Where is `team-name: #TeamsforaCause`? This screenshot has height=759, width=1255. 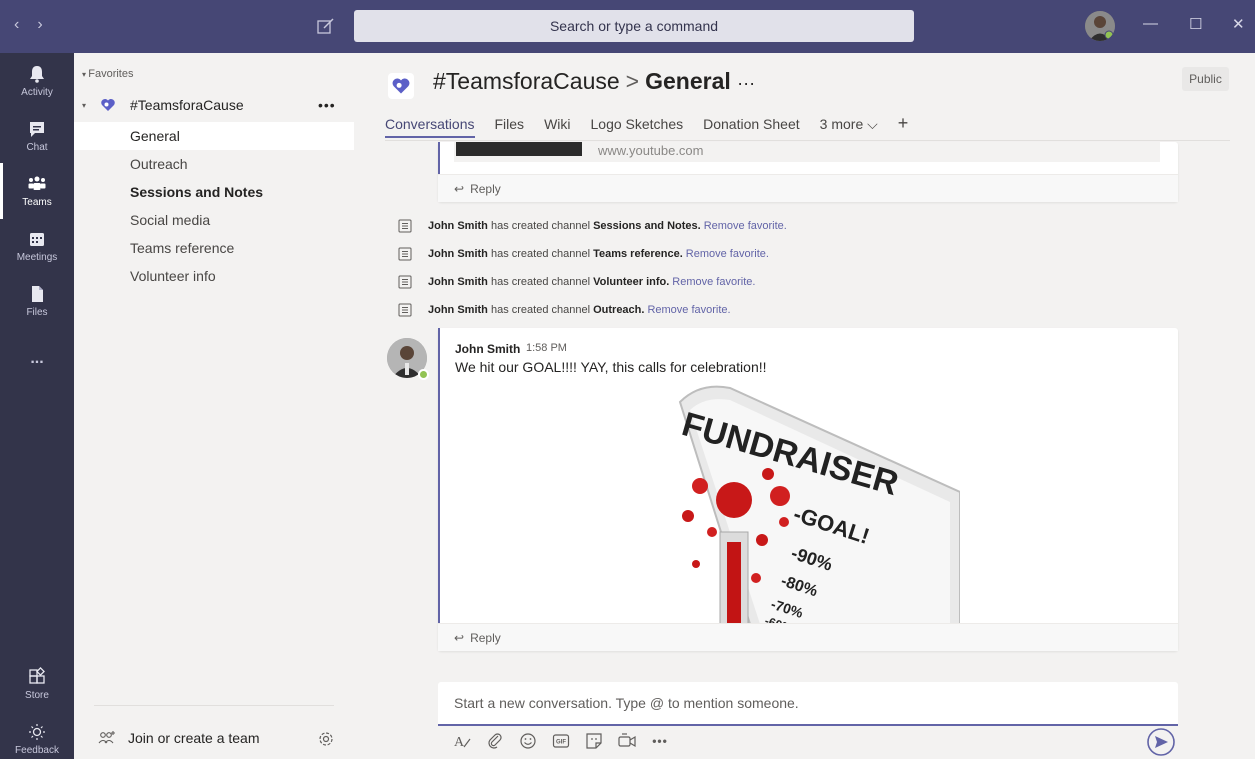 team-name: #TeamsforaCause is located at coordinates (187, 105).